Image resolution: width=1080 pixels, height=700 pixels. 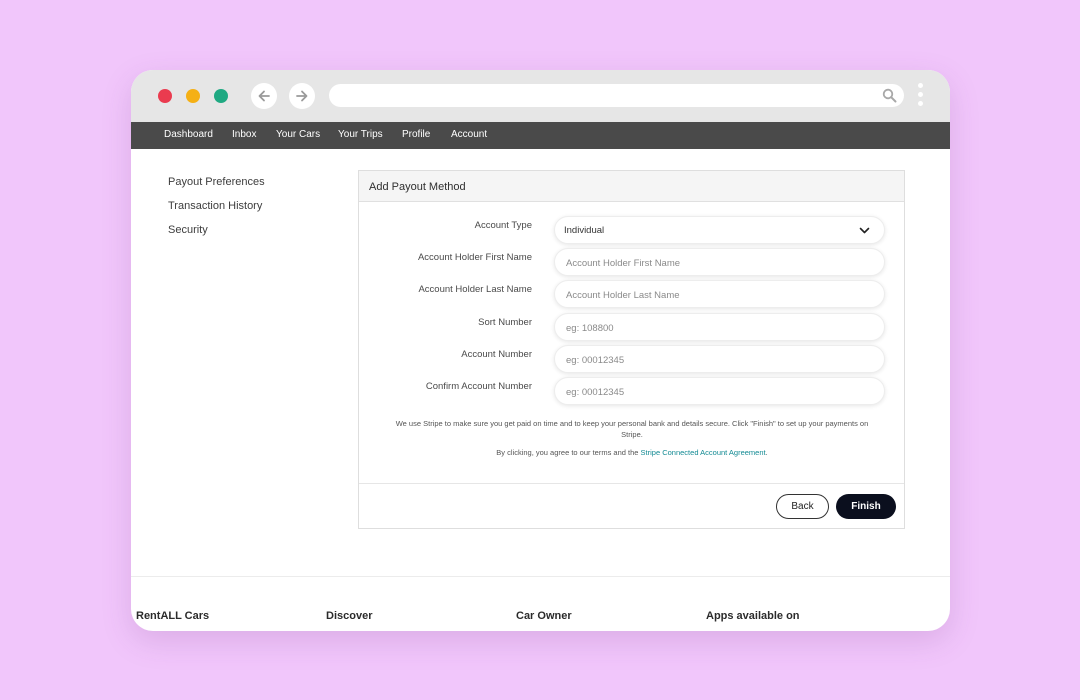 I want to click on card-header: Add Payout Method, so click(x=631, y=186).